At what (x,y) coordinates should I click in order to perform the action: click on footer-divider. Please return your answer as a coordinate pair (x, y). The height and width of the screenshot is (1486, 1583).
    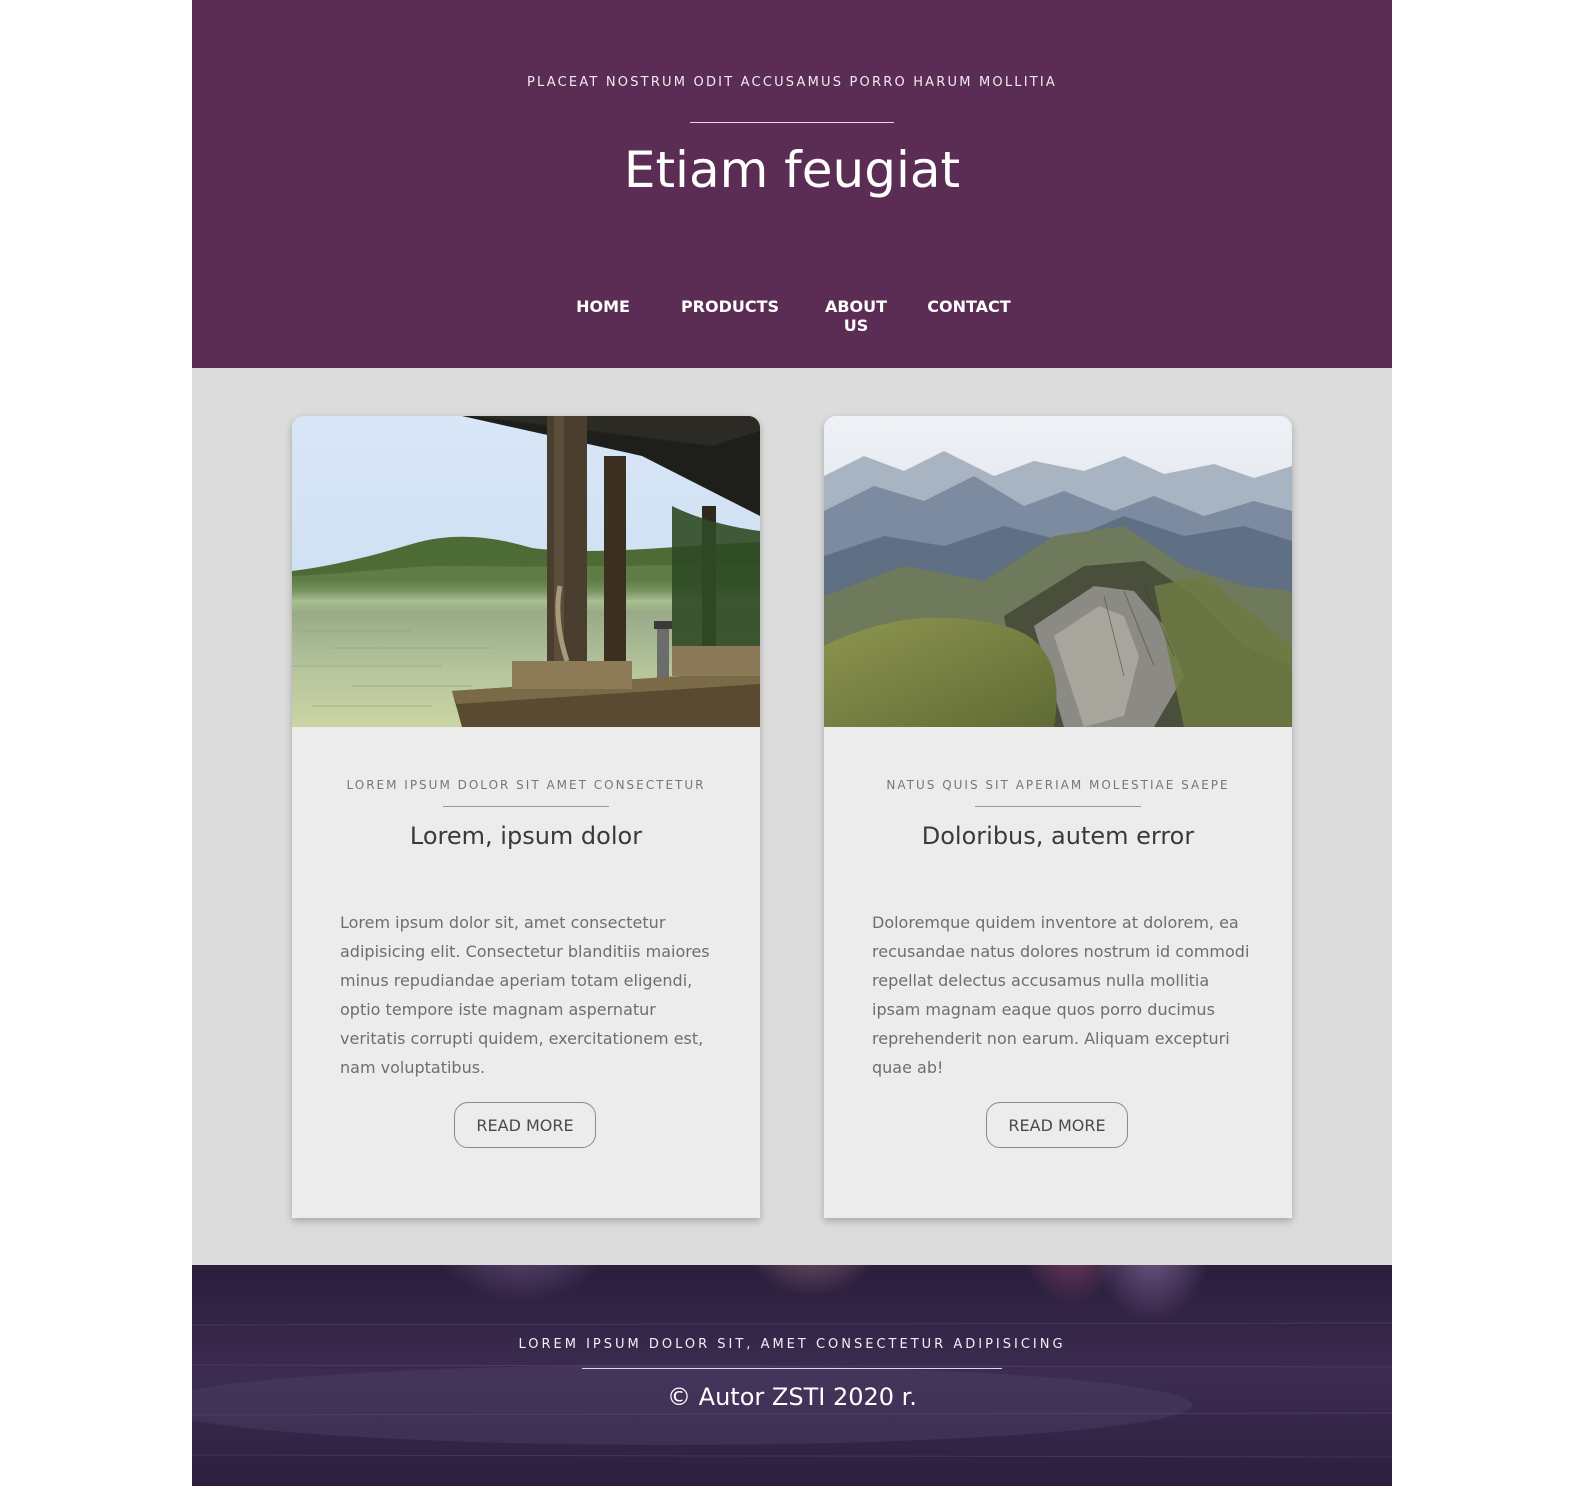
    Looking at the image, I should click on (792, 1368).